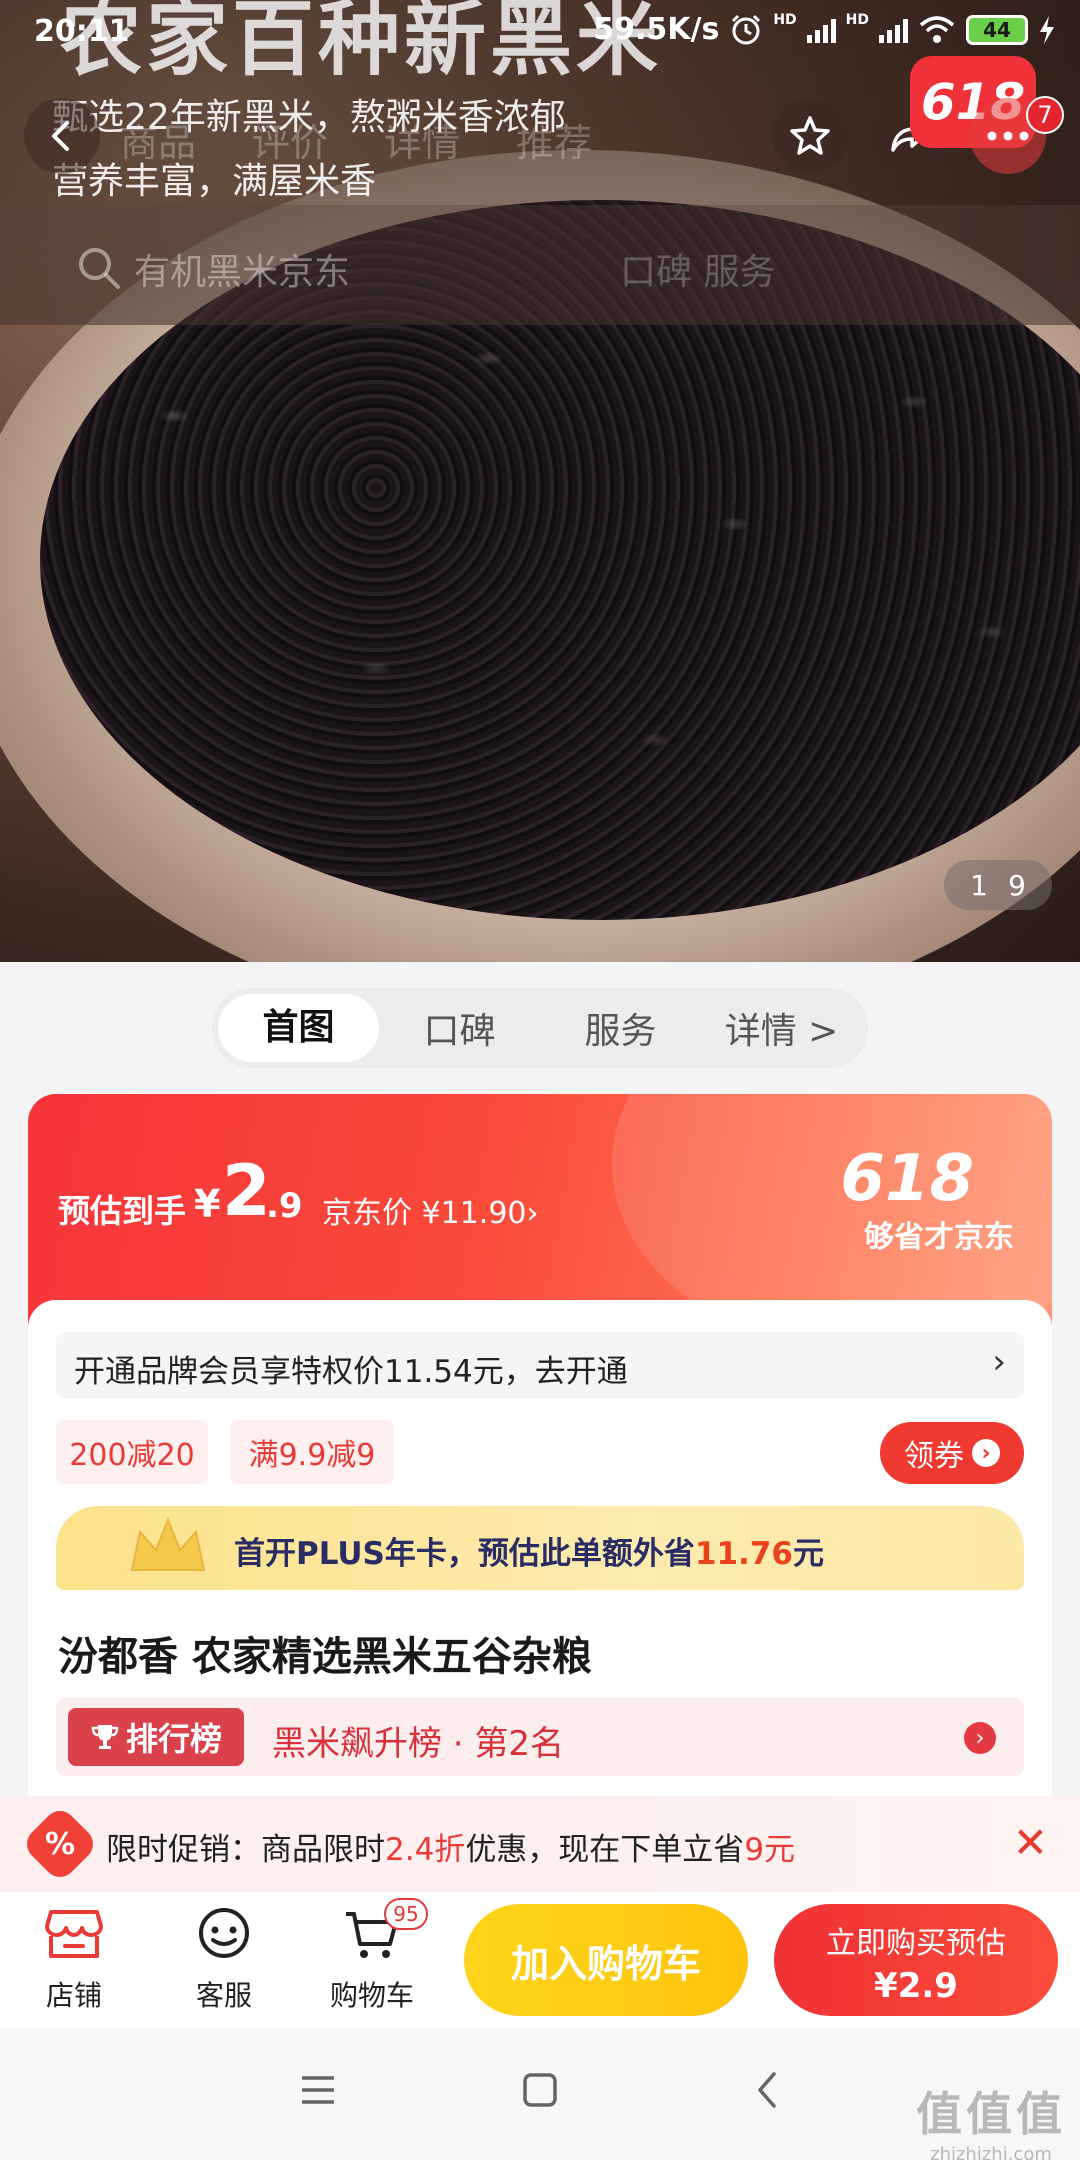  I want to click on plus-banner-unit: 元, so click(808, 1554).